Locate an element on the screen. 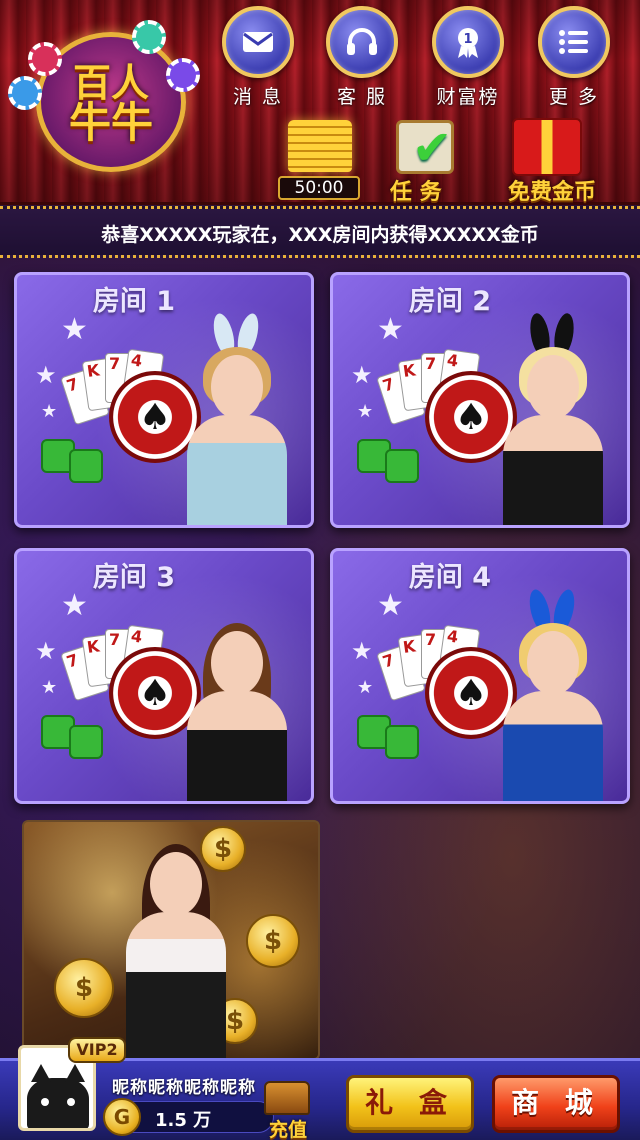  announcement-text: 恭喜XXXXX玩家在，XXX房间内获得XXXXX金币 is located at coordinates (320, 235).